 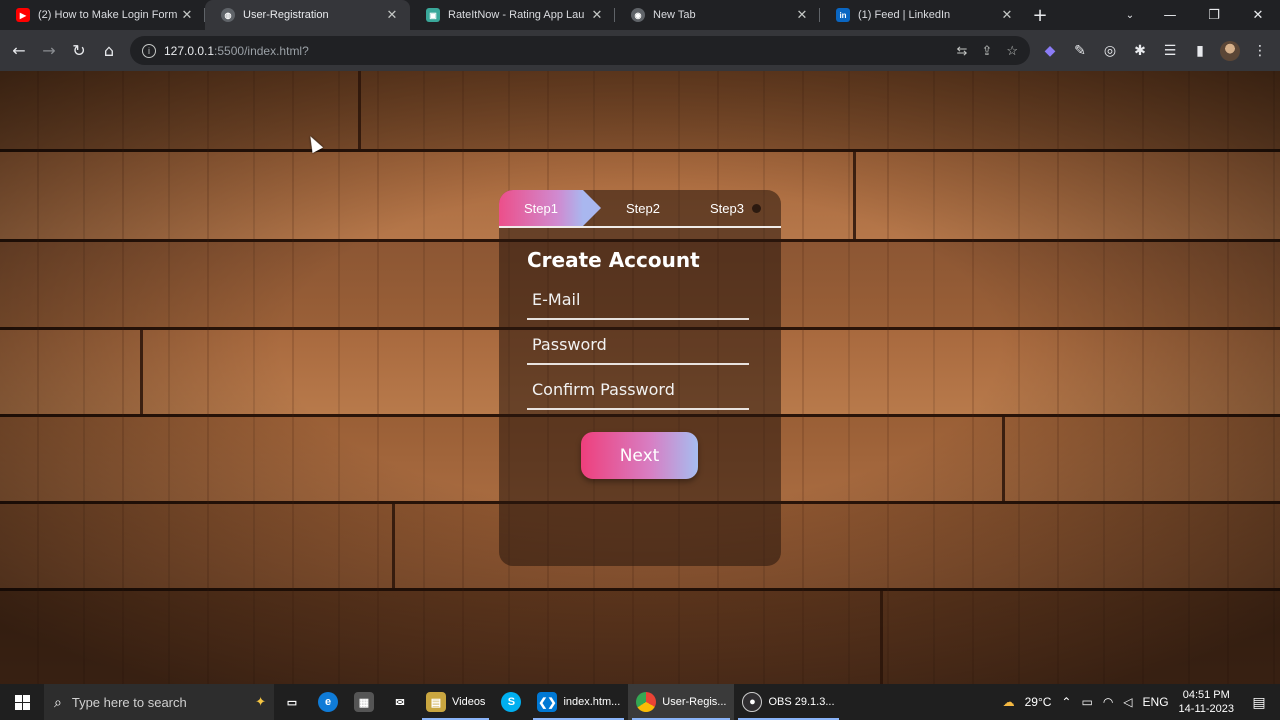 I want to click on new-tab-button: +, so click(x=1040, y=15).